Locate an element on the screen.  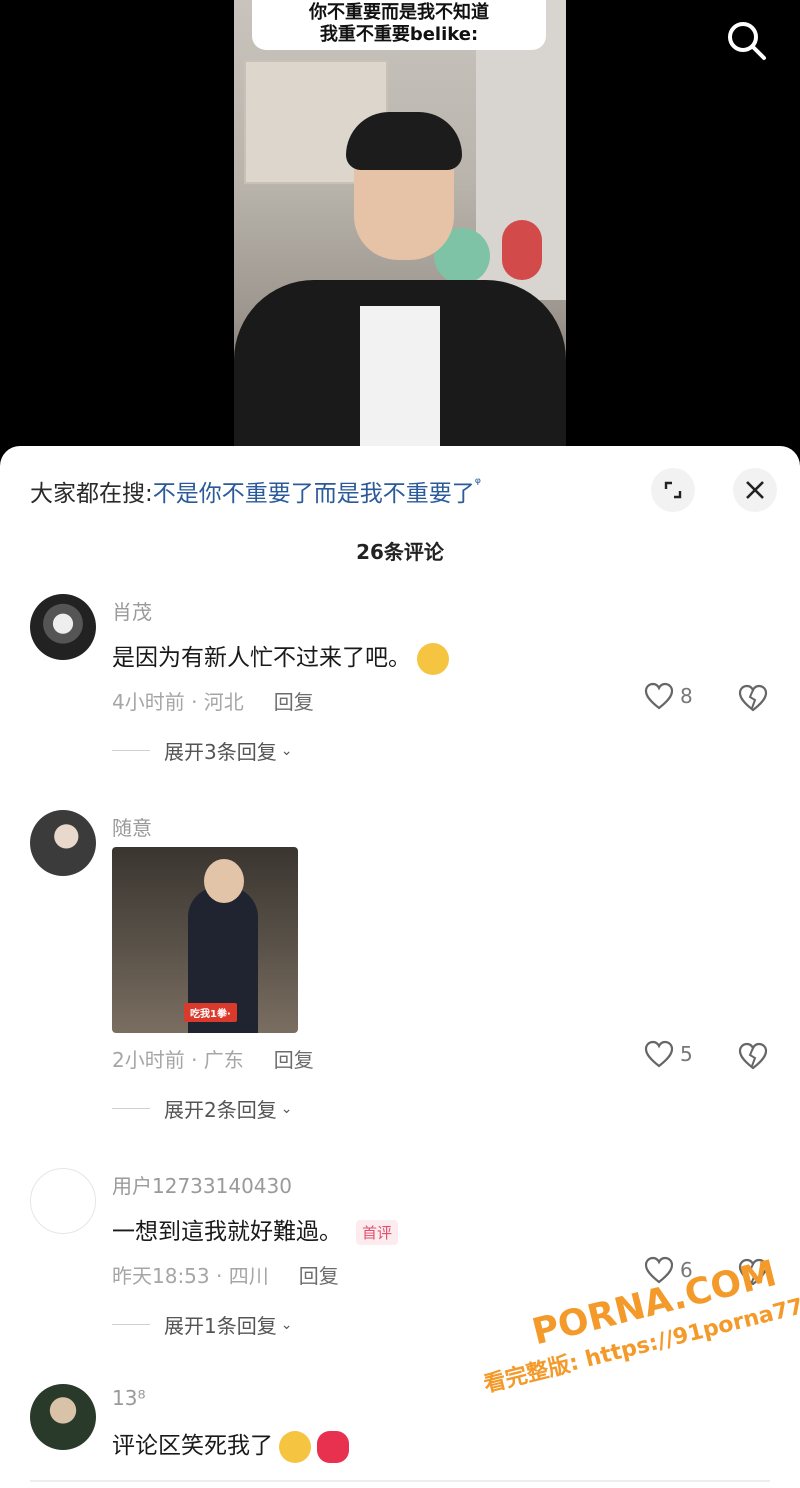
video-frame is located at coordinates (400, 225).